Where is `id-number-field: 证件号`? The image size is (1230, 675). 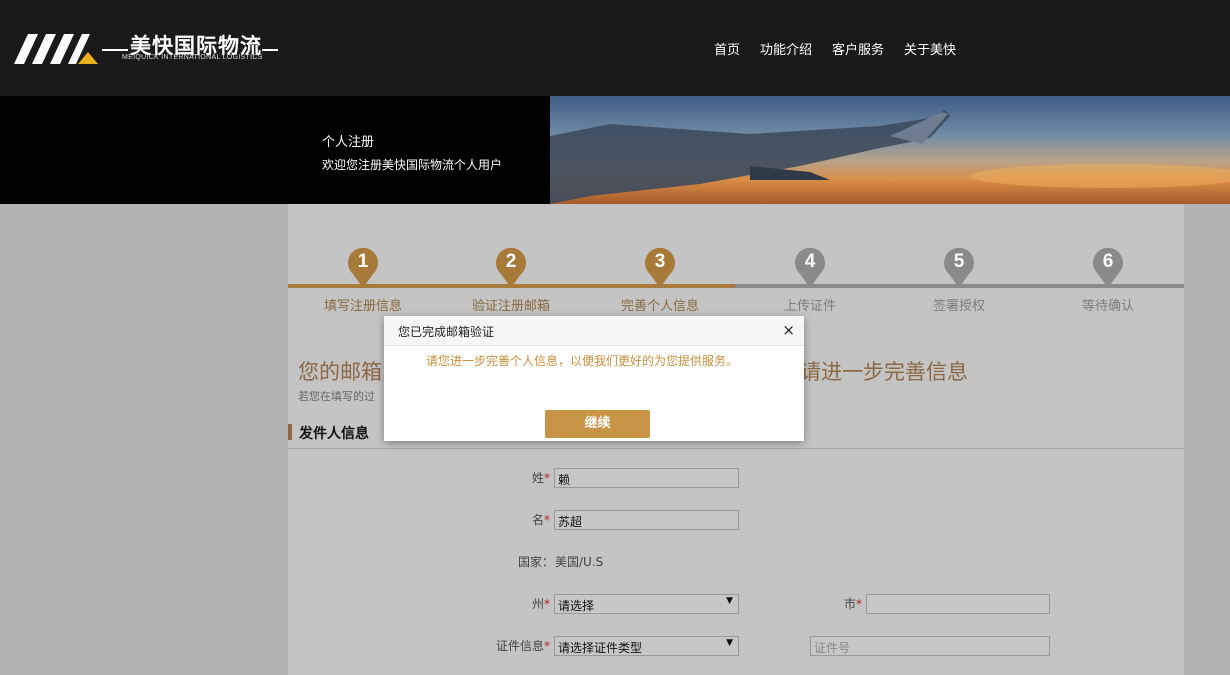 id-number-field: 证件号 is located at coordinates (930, 646).